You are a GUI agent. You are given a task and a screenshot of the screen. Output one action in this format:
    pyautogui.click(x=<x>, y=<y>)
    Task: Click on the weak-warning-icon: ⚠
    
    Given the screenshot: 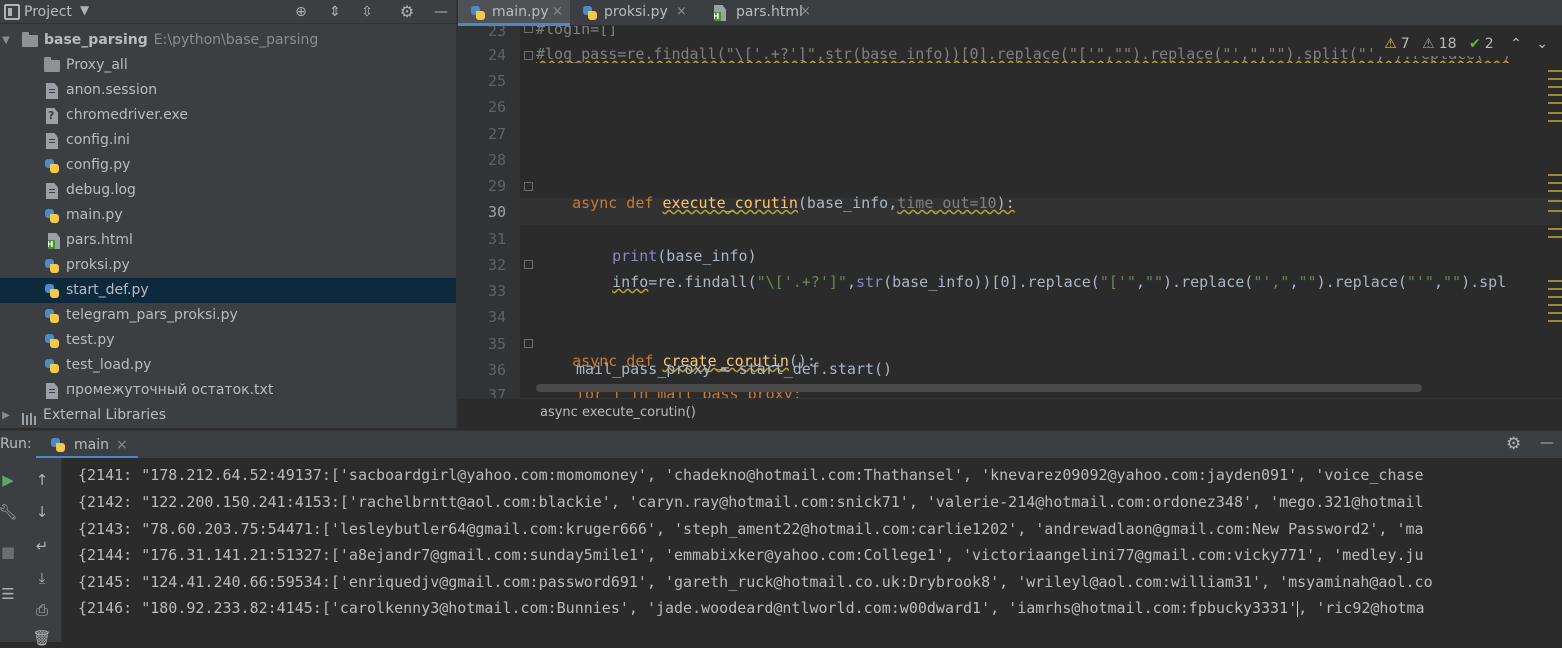 What is the action you would take?
    pyautogui.click(x=1428, y=44)
    